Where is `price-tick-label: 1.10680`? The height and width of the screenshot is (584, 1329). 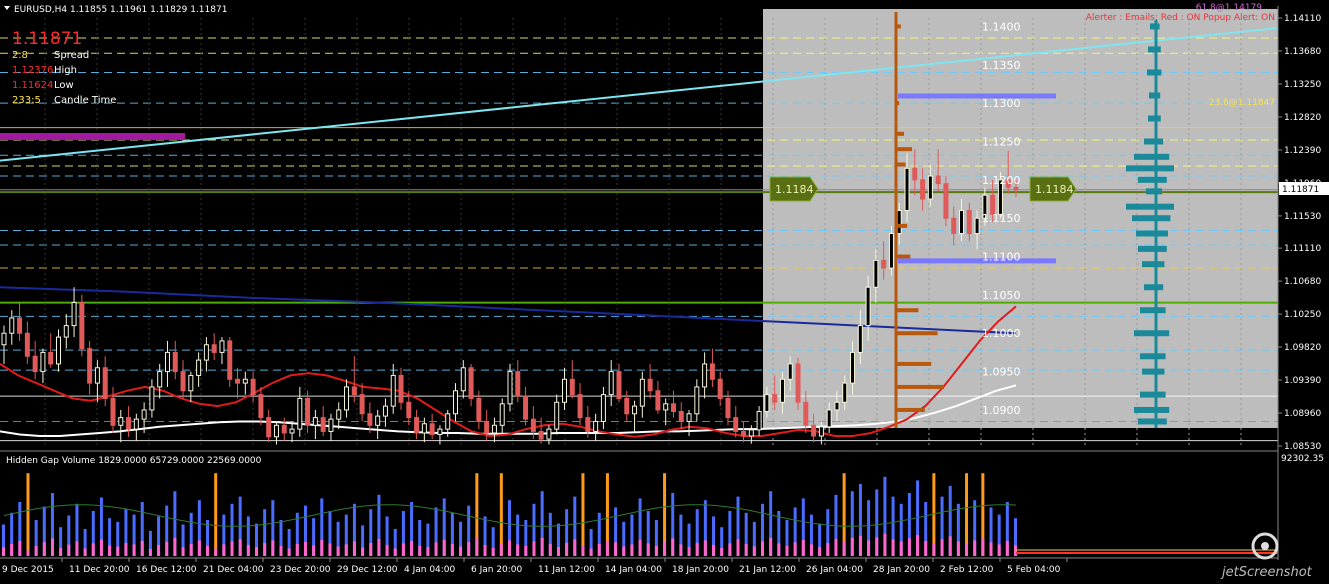 price-tick-label: 1.10680 is located at coordinates (1302, 282).